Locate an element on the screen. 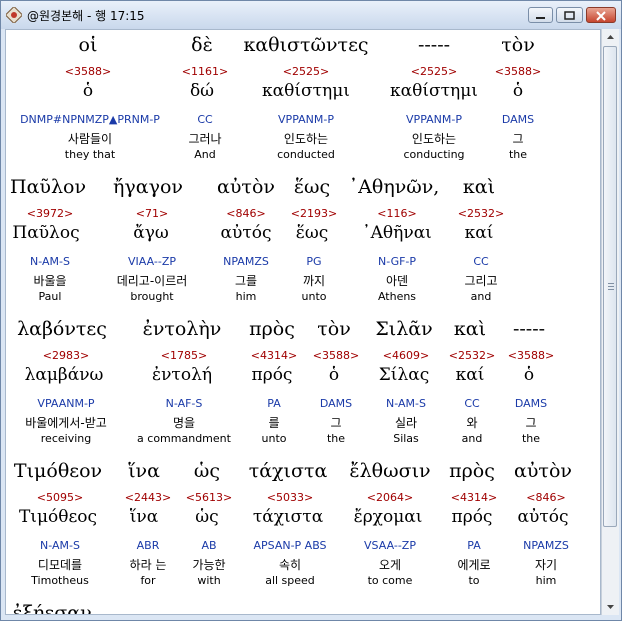  lemma: ἕως is located at coordinates (312, 233).